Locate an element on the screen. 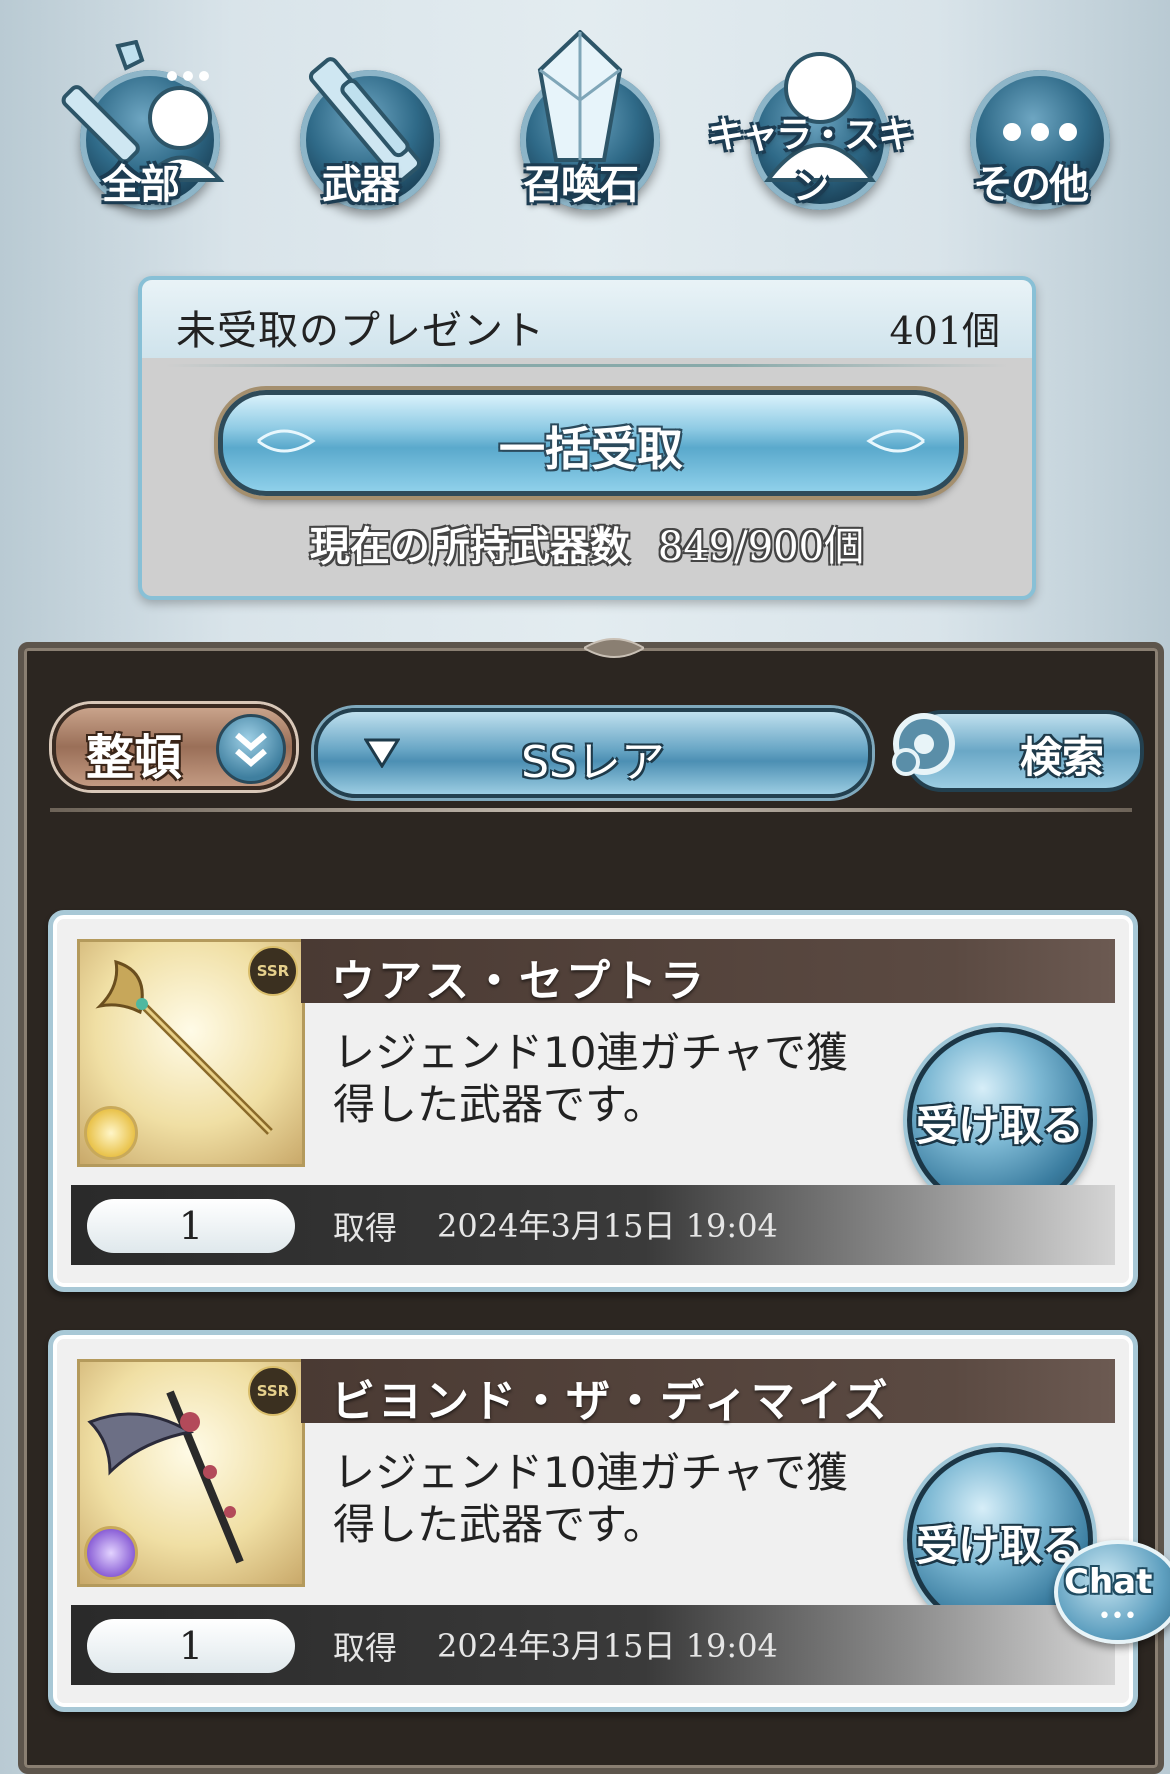 The width and height of the screenshot is (1170, 1774). item-name-bar: ウアス・セプトラ is located at coordinates (708, 973).